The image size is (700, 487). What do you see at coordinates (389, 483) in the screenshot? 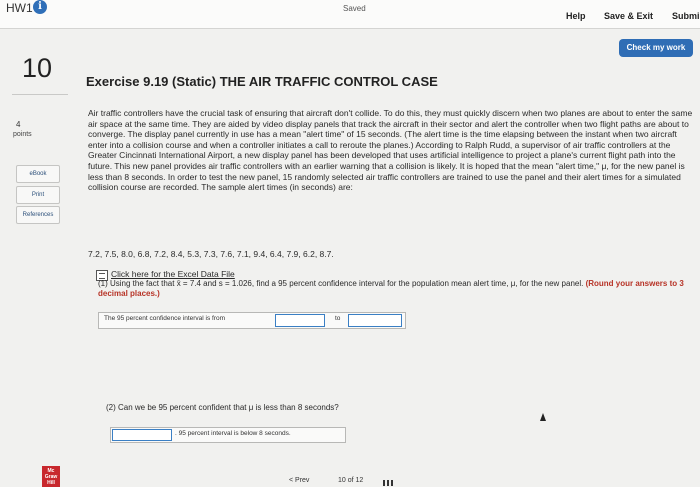
I see `grid-icon` at bounding box center [389, 483].